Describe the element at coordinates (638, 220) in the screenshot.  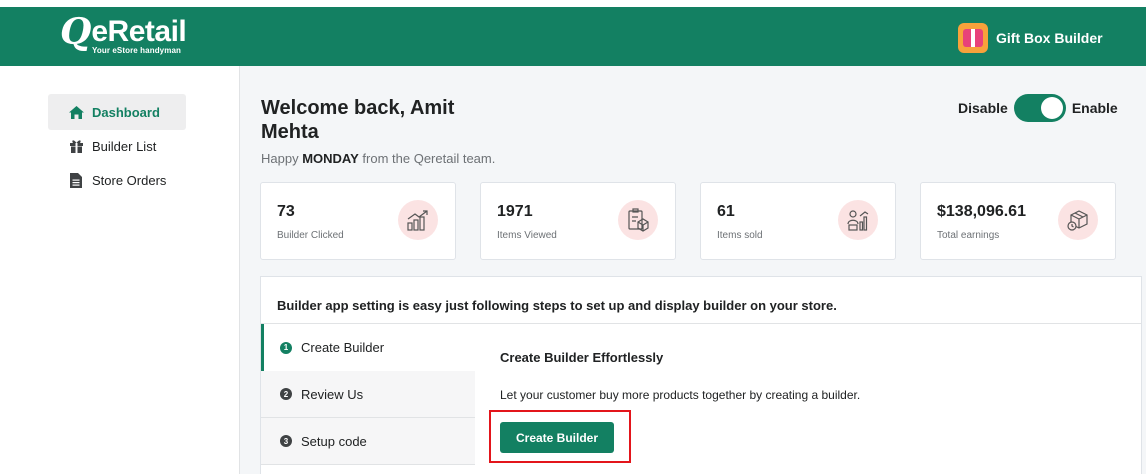
I see `clipboard-box-icon` at that location.